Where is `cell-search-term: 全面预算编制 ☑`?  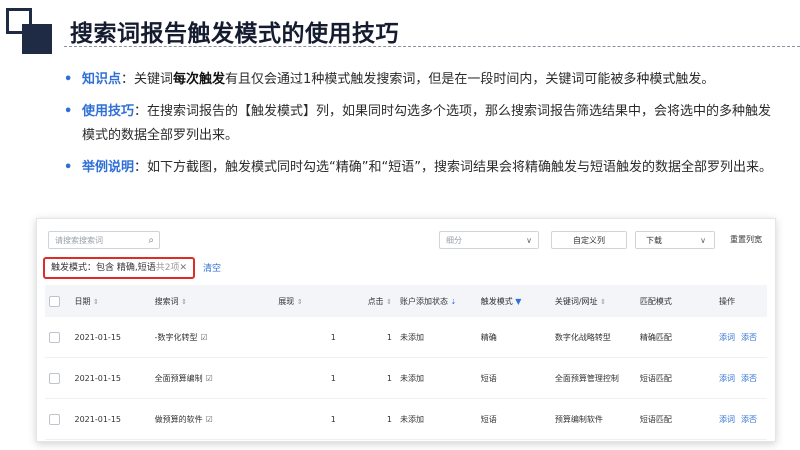 cell-search-term: 全面预算编制 ☑ is located at coordinates (212, 378).